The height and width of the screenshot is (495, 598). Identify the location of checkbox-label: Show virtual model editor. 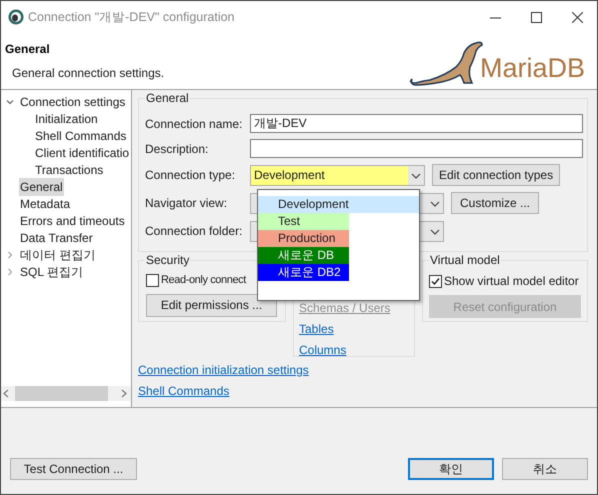
(511, 281).